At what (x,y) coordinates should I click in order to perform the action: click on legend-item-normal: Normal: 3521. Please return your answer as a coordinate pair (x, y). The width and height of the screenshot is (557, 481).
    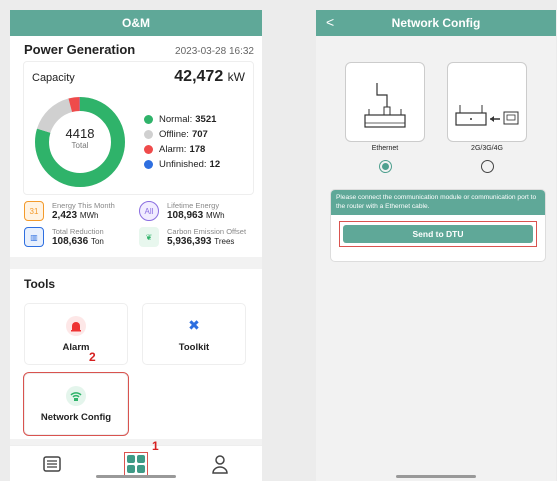
    Looking at the image, I should click on (182, 119).